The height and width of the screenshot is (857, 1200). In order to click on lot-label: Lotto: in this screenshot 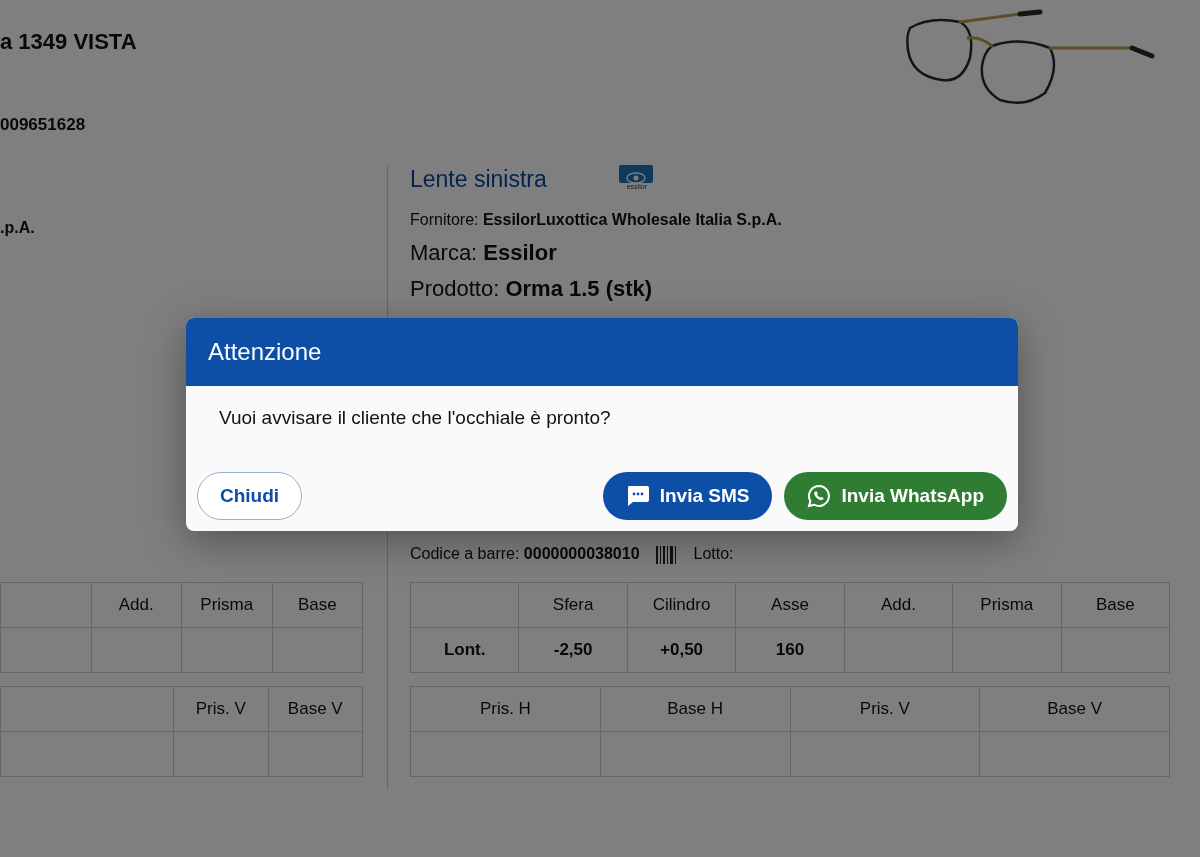, I will do `click(713, 554)`.